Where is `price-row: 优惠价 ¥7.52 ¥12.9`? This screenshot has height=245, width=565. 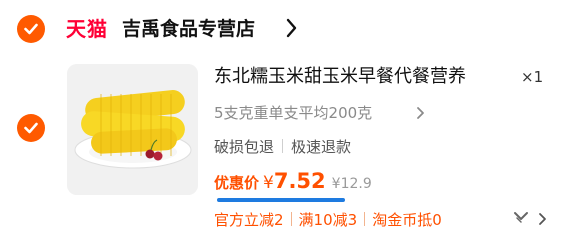
price-row: 优惠价 ¥7.52 ¥12.9 is located at coordinates (293, 184).